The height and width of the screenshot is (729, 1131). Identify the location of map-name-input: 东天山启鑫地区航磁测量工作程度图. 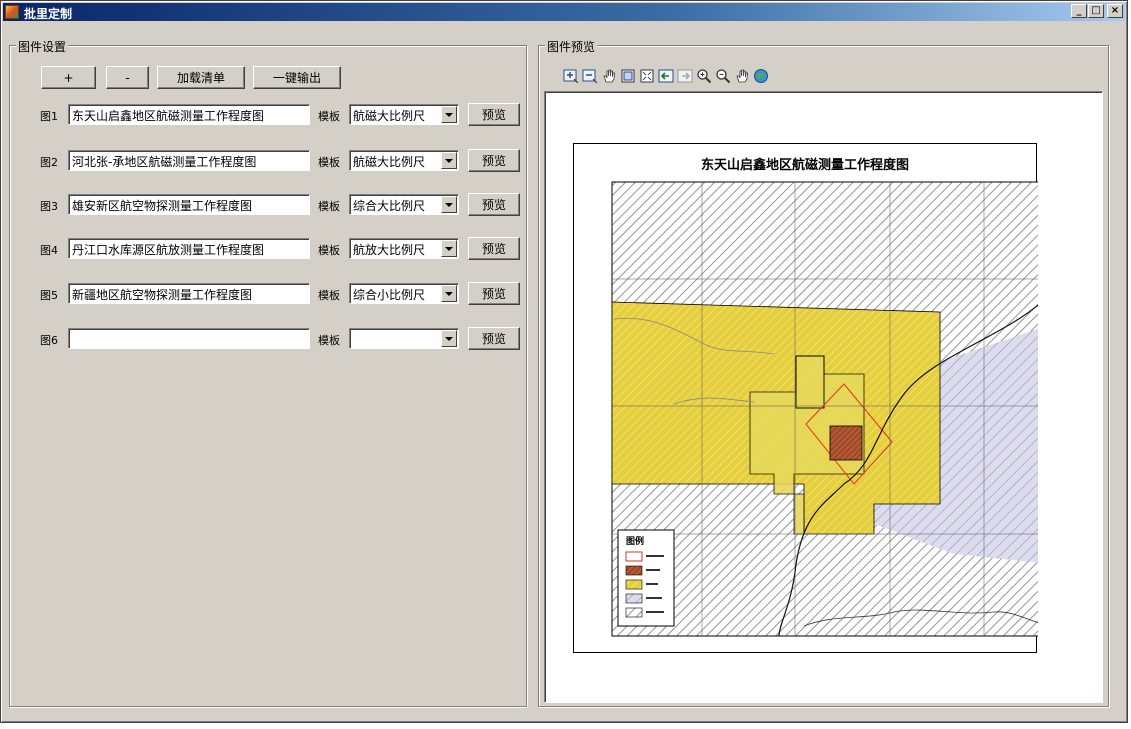
(189, 114).